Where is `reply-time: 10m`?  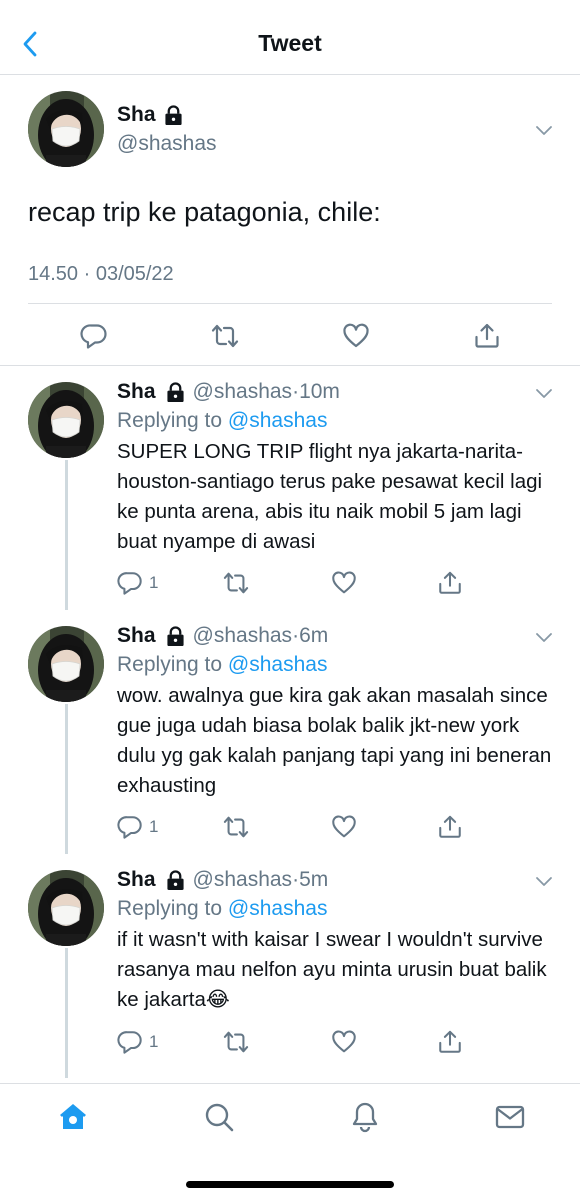 reply-time: 10m is located at coordinates (319, 392).